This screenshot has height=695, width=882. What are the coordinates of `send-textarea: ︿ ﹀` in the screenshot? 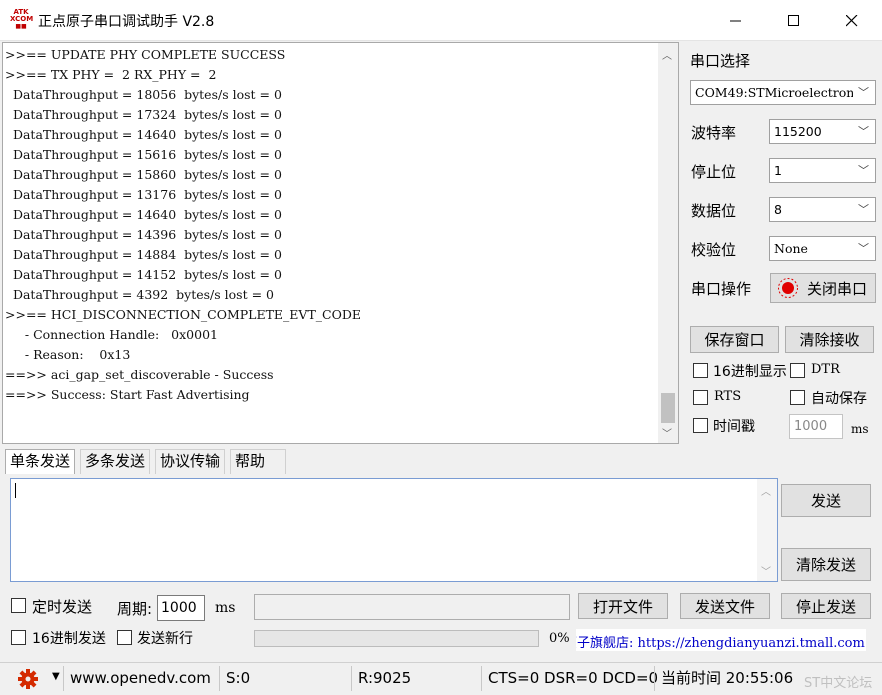 It's located at (394, 530).